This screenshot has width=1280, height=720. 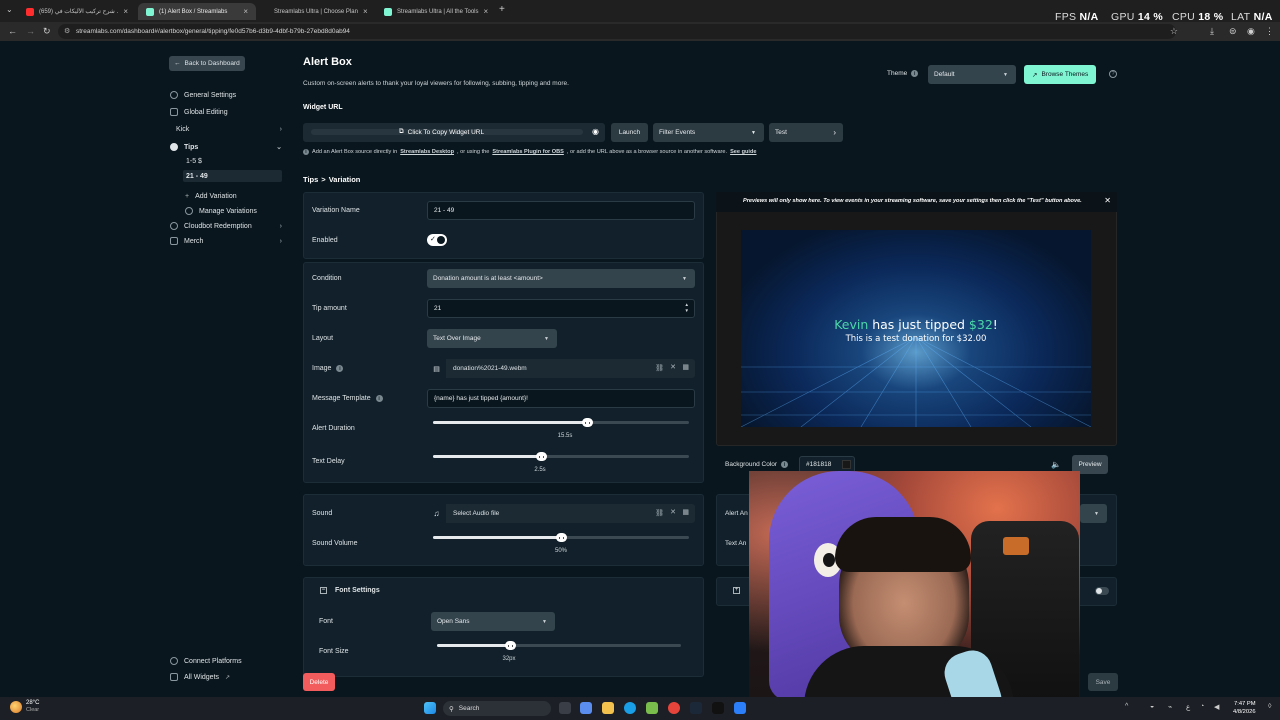 What do you see at coordinates (350, 590) in the screenshot?
I see `font-settings-header: − Font Settings` at bounding box center [350, 590].